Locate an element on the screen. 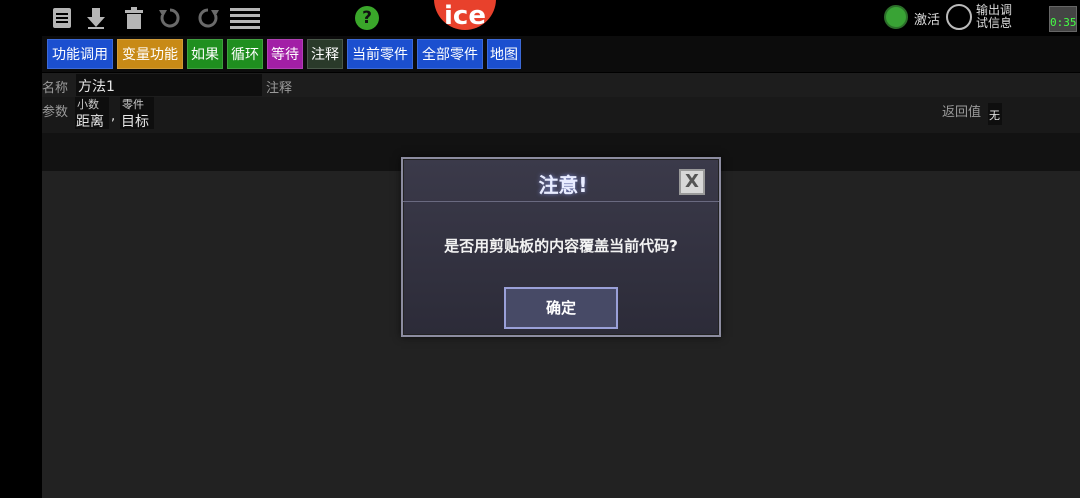  param-type: 零件 is located at coordinates (133, 104).